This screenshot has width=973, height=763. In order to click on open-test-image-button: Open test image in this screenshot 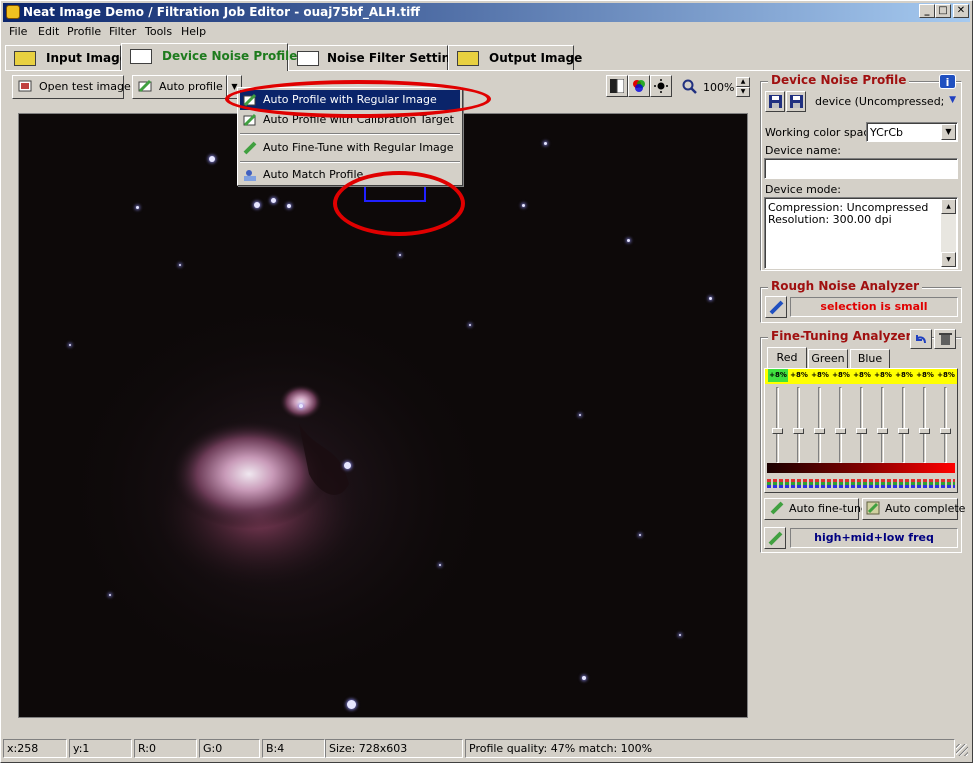, I will do `click(71, 87)`.